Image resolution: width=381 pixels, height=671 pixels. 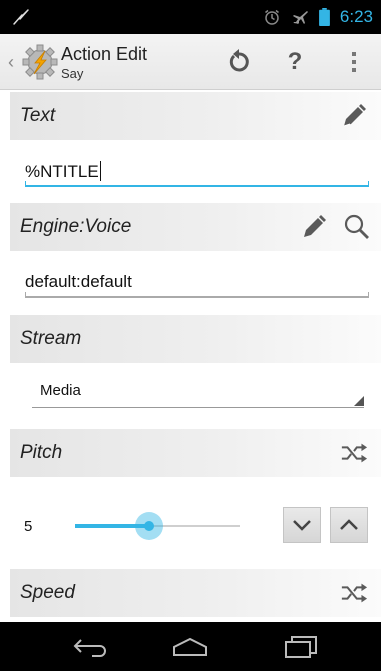 I want to click on stream-label: Stream, so click(x=51, y=338).